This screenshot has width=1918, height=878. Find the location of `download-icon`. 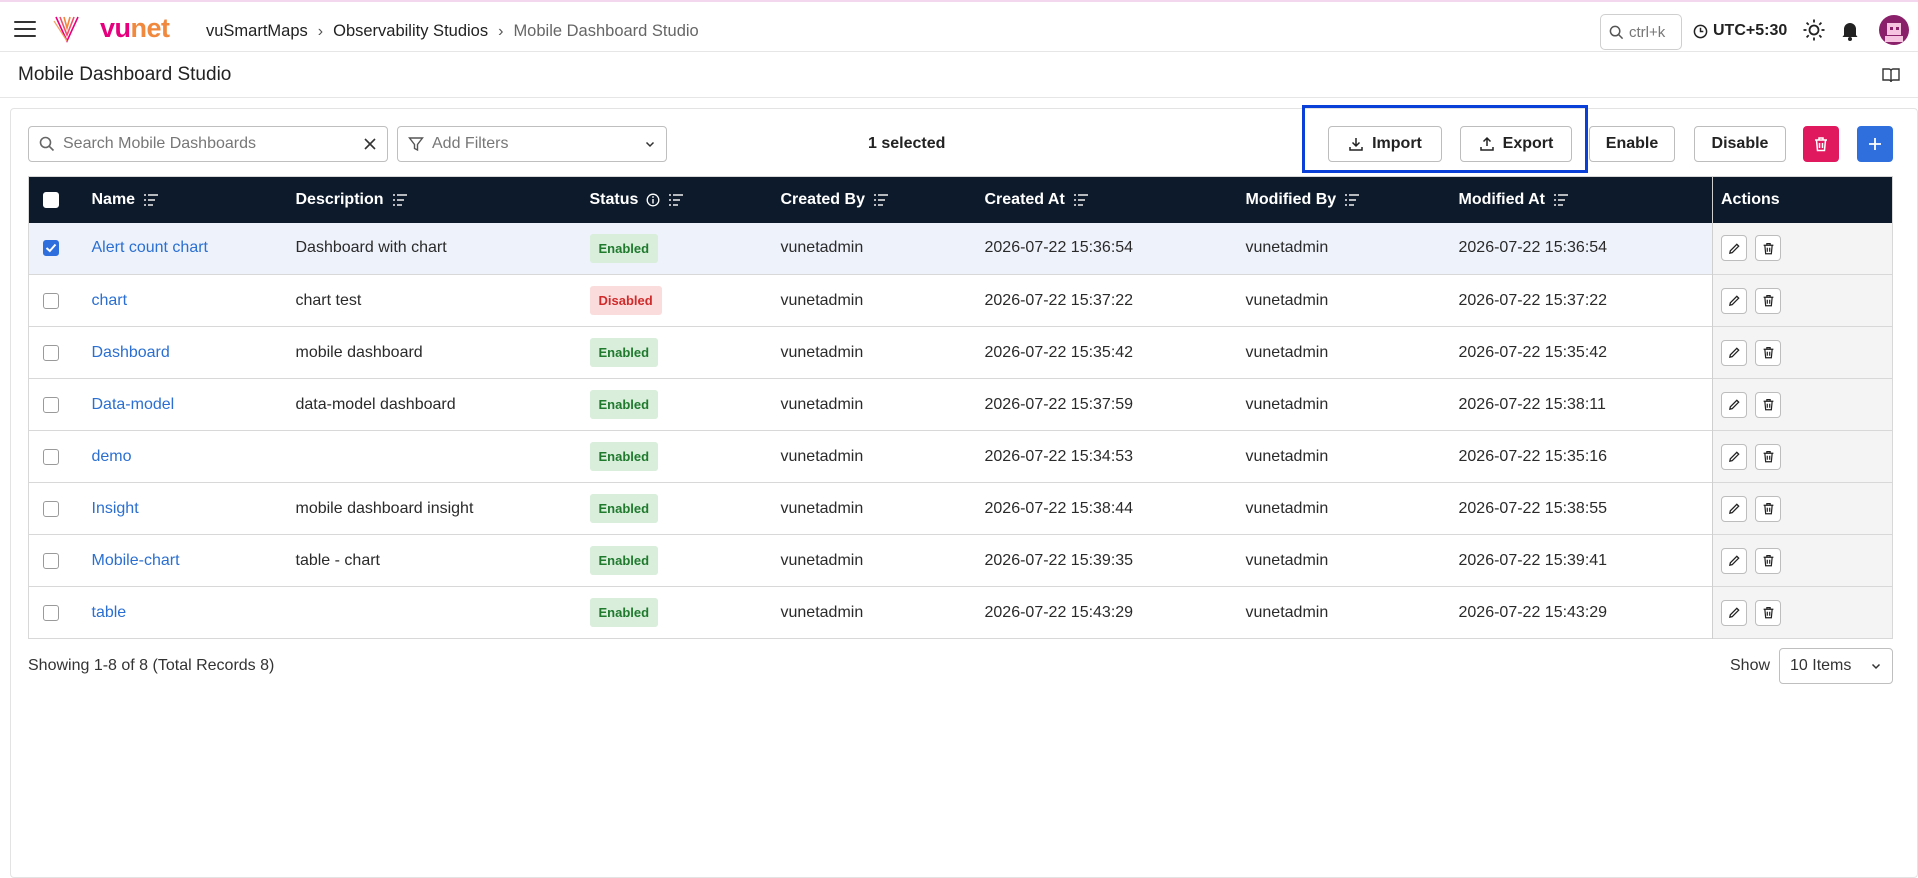

download-icon is located at coordinates (1356, 144).